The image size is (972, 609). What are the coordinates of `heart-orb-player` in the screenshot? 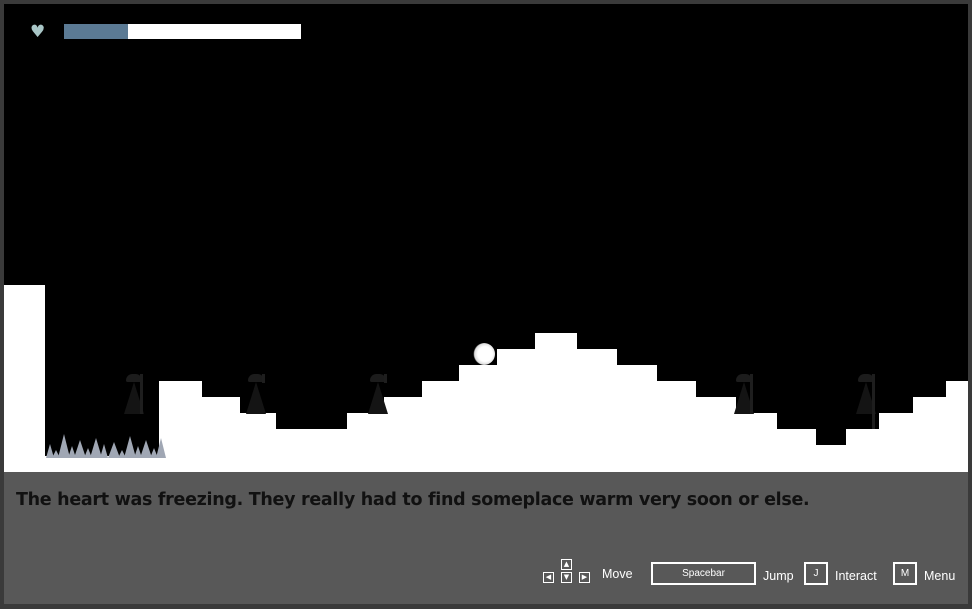 It's located at (484, 354).